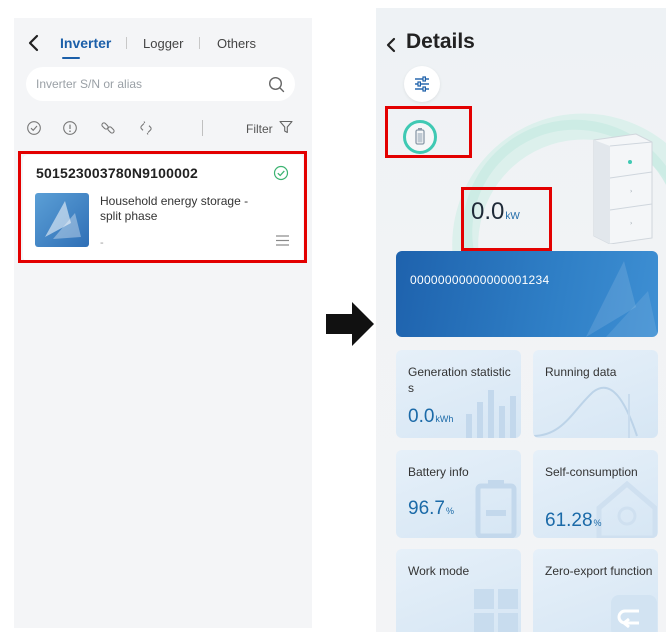 This screenshot has height=634, width=670. Describe the element at coordinates (496, 610) in the screenshot. I see `grid-mode-icon` at that location.